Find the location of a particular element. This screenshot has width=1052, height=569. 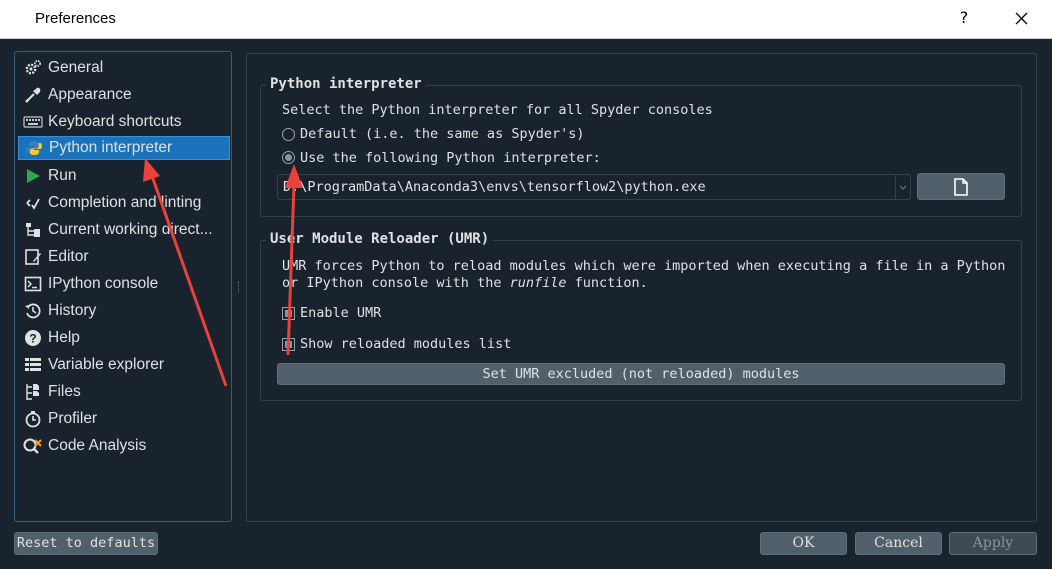

sidebar-item-general: General is located at coordinates (124, 68).